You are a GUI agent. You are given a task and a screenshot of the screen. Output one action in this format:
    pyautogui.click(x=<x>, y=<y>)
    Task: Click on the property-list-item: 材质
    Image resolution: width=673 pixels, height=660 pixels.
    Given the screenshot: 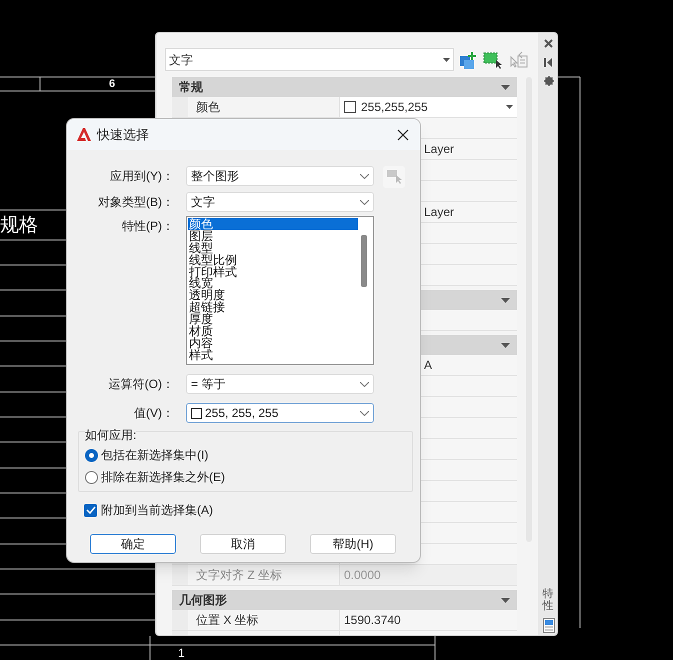 What is the action you would take?
    pyautogui.click(x=273, y=331)
    